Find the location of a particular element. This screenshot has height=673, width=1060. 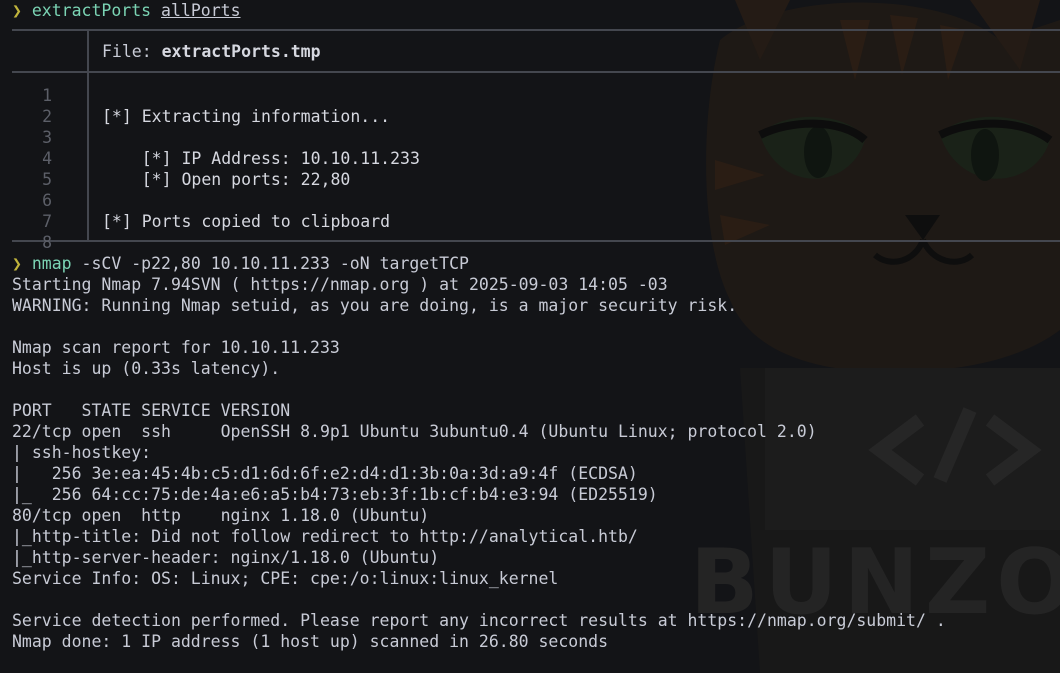

output-line: 80/tcp open http nginx 1.18.0 (Ubuntu) is located at coordinates (221, 515).